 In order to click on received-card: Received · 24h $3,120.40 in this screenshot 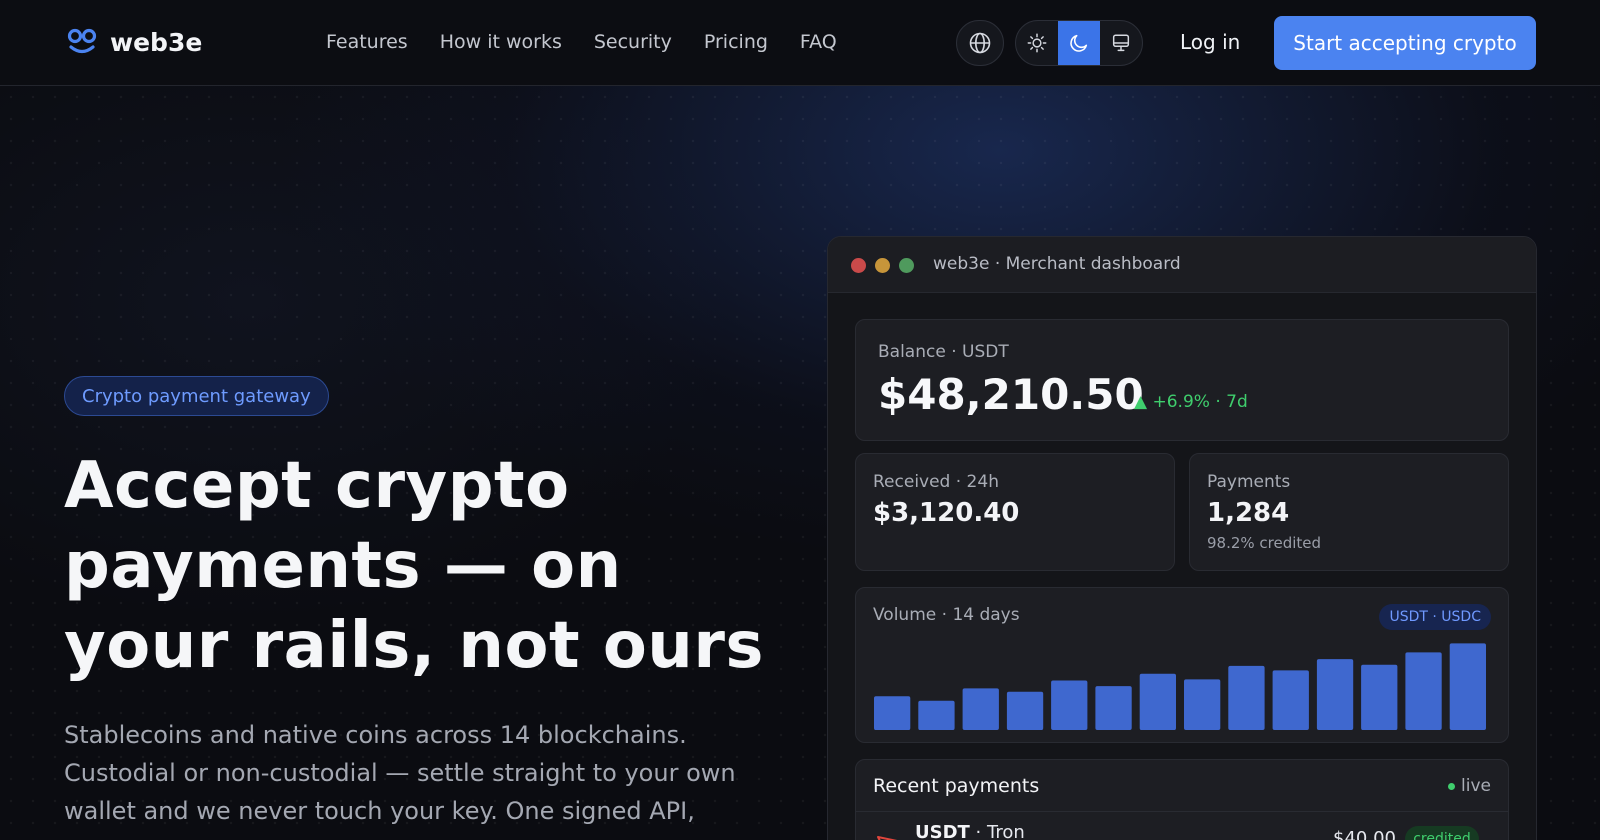, I will do `click(1015, 512)`.